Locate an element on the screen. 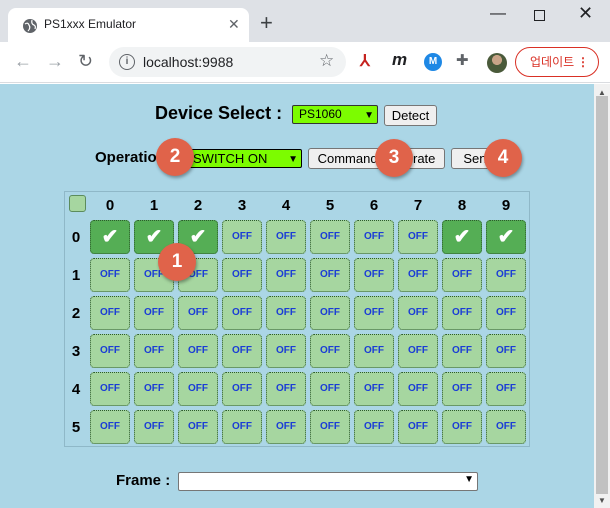  column-header: 7 is located at coordinates (418, 205).